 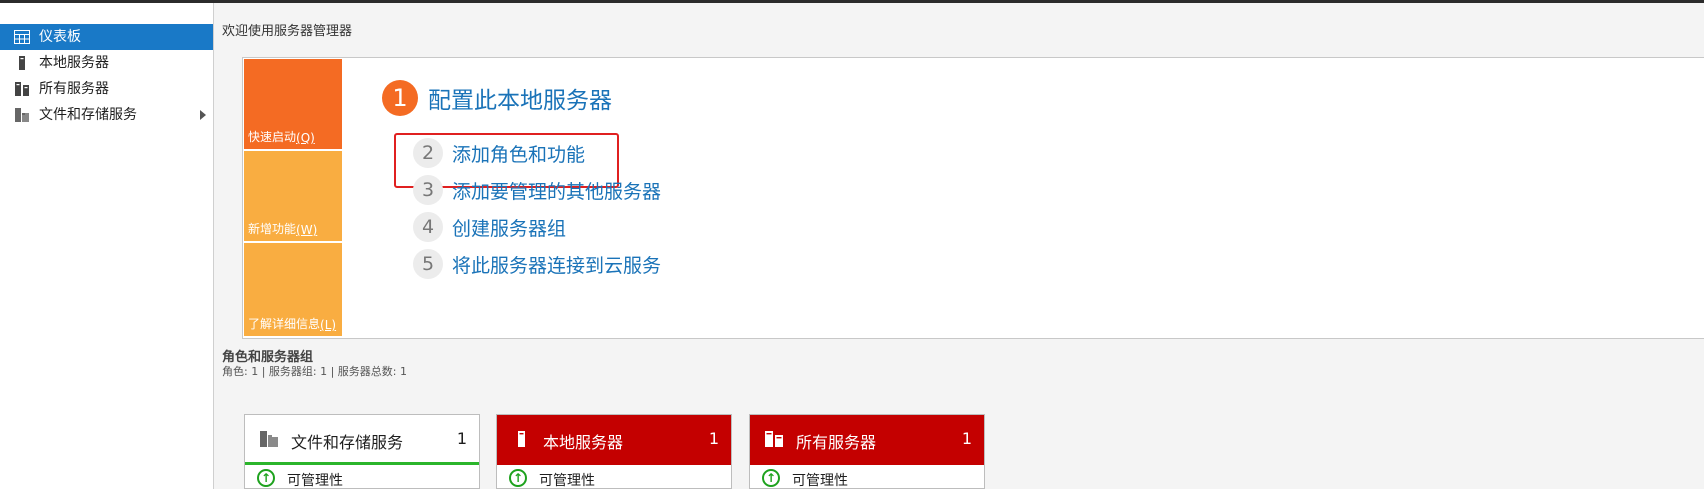 I want to click on tile-title: 本地服务器, so click(x=583, y=442).